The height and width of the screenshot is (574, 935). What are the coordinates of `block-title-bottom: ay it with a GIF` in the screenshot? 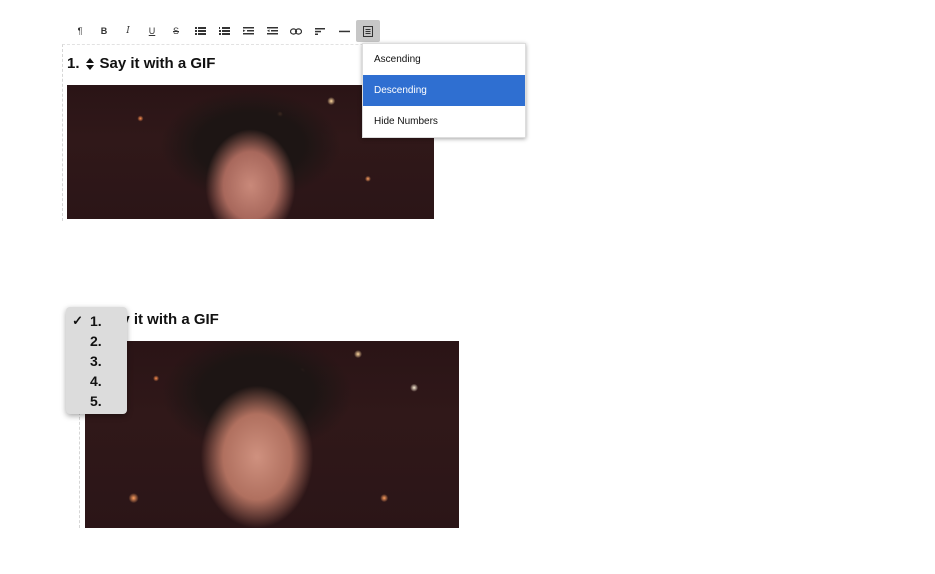 It's located at (166, 319).